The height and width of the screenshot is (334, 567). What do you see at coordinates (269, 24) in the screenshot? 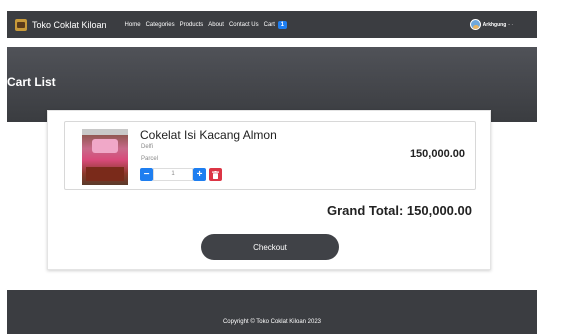
I see `nav-link-cart-label: Cart` at bounding box center [269, 24].